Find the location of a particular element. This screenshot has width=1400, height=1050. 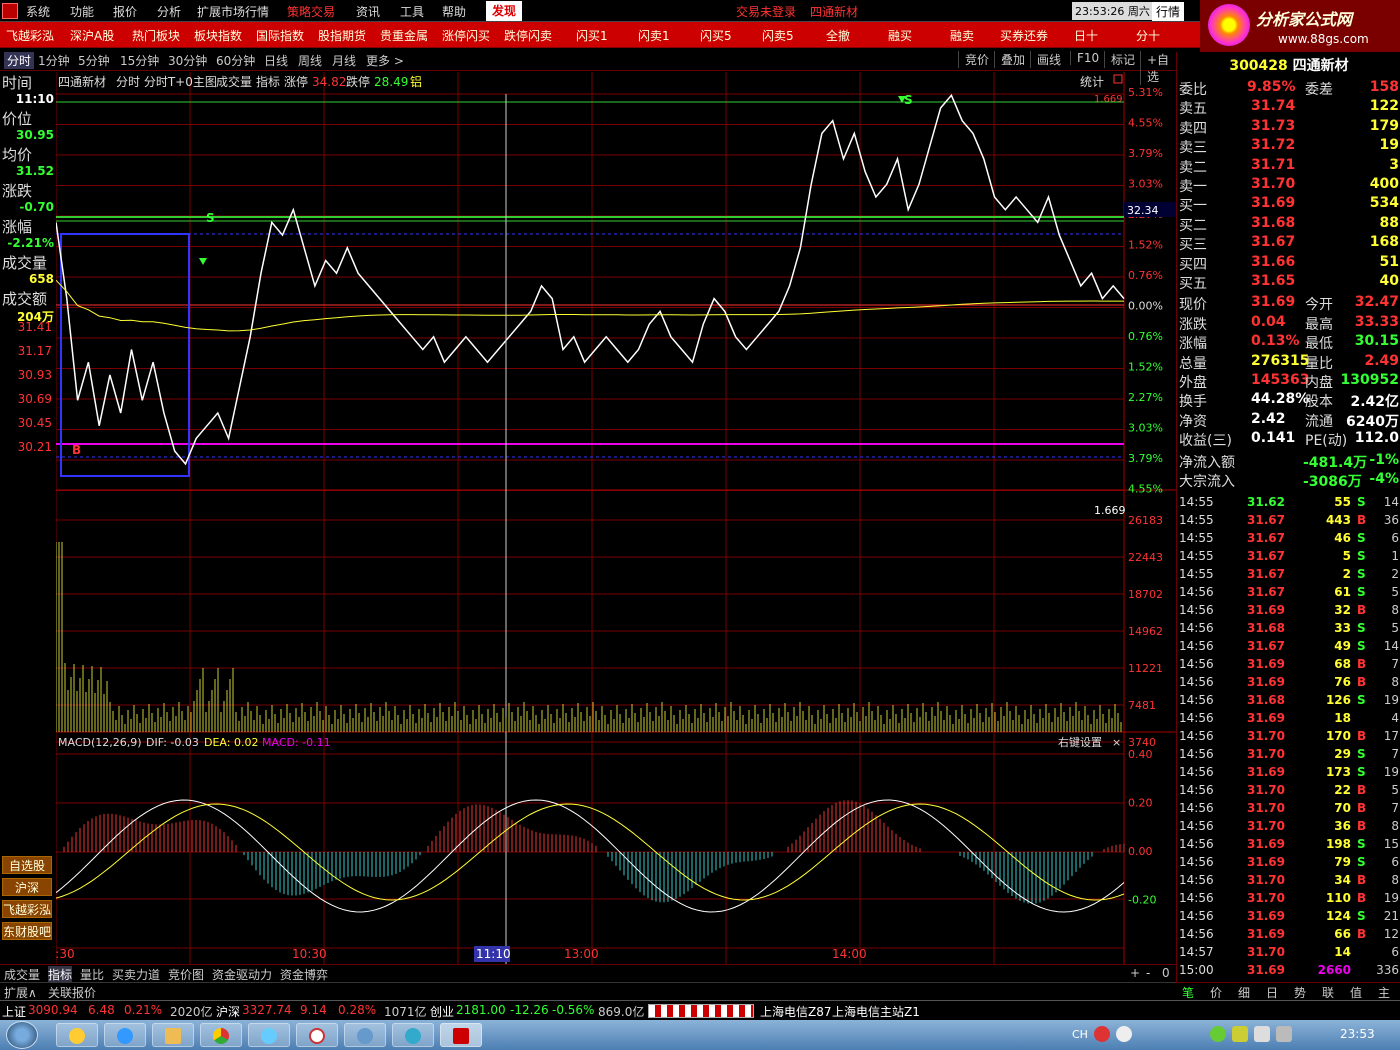

period-tab: 60分钟 is located at coordinates (235, 60).